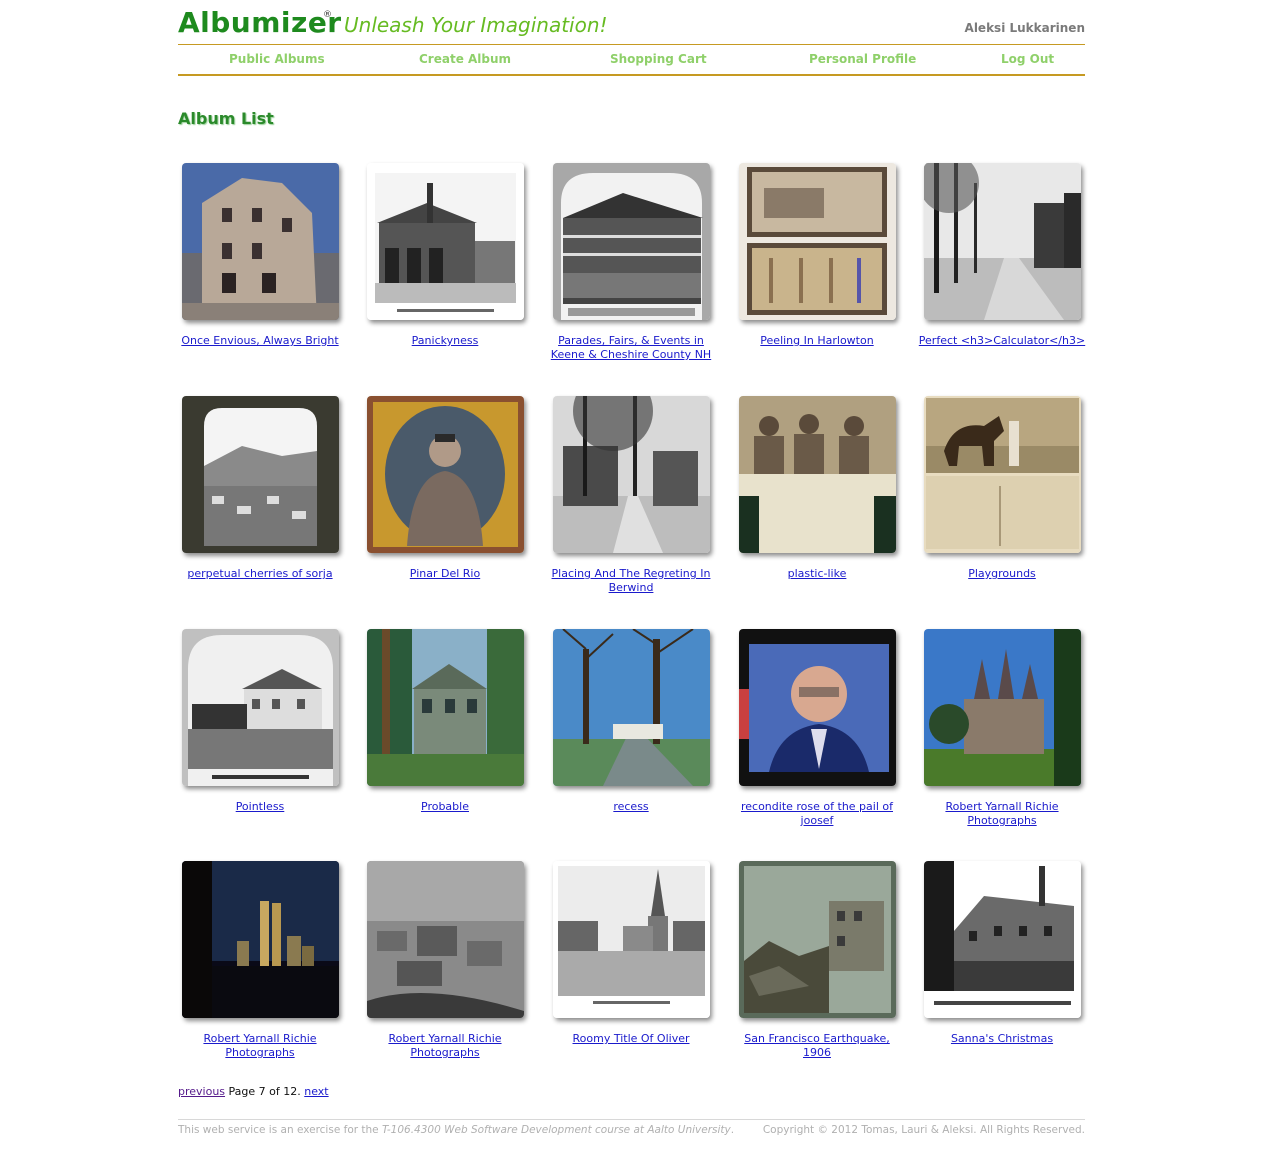 Image resolution: width=1263 pixels, height=1157 pixels. I want to click on footer-university-link: Aalto University, so click(688, 1130).